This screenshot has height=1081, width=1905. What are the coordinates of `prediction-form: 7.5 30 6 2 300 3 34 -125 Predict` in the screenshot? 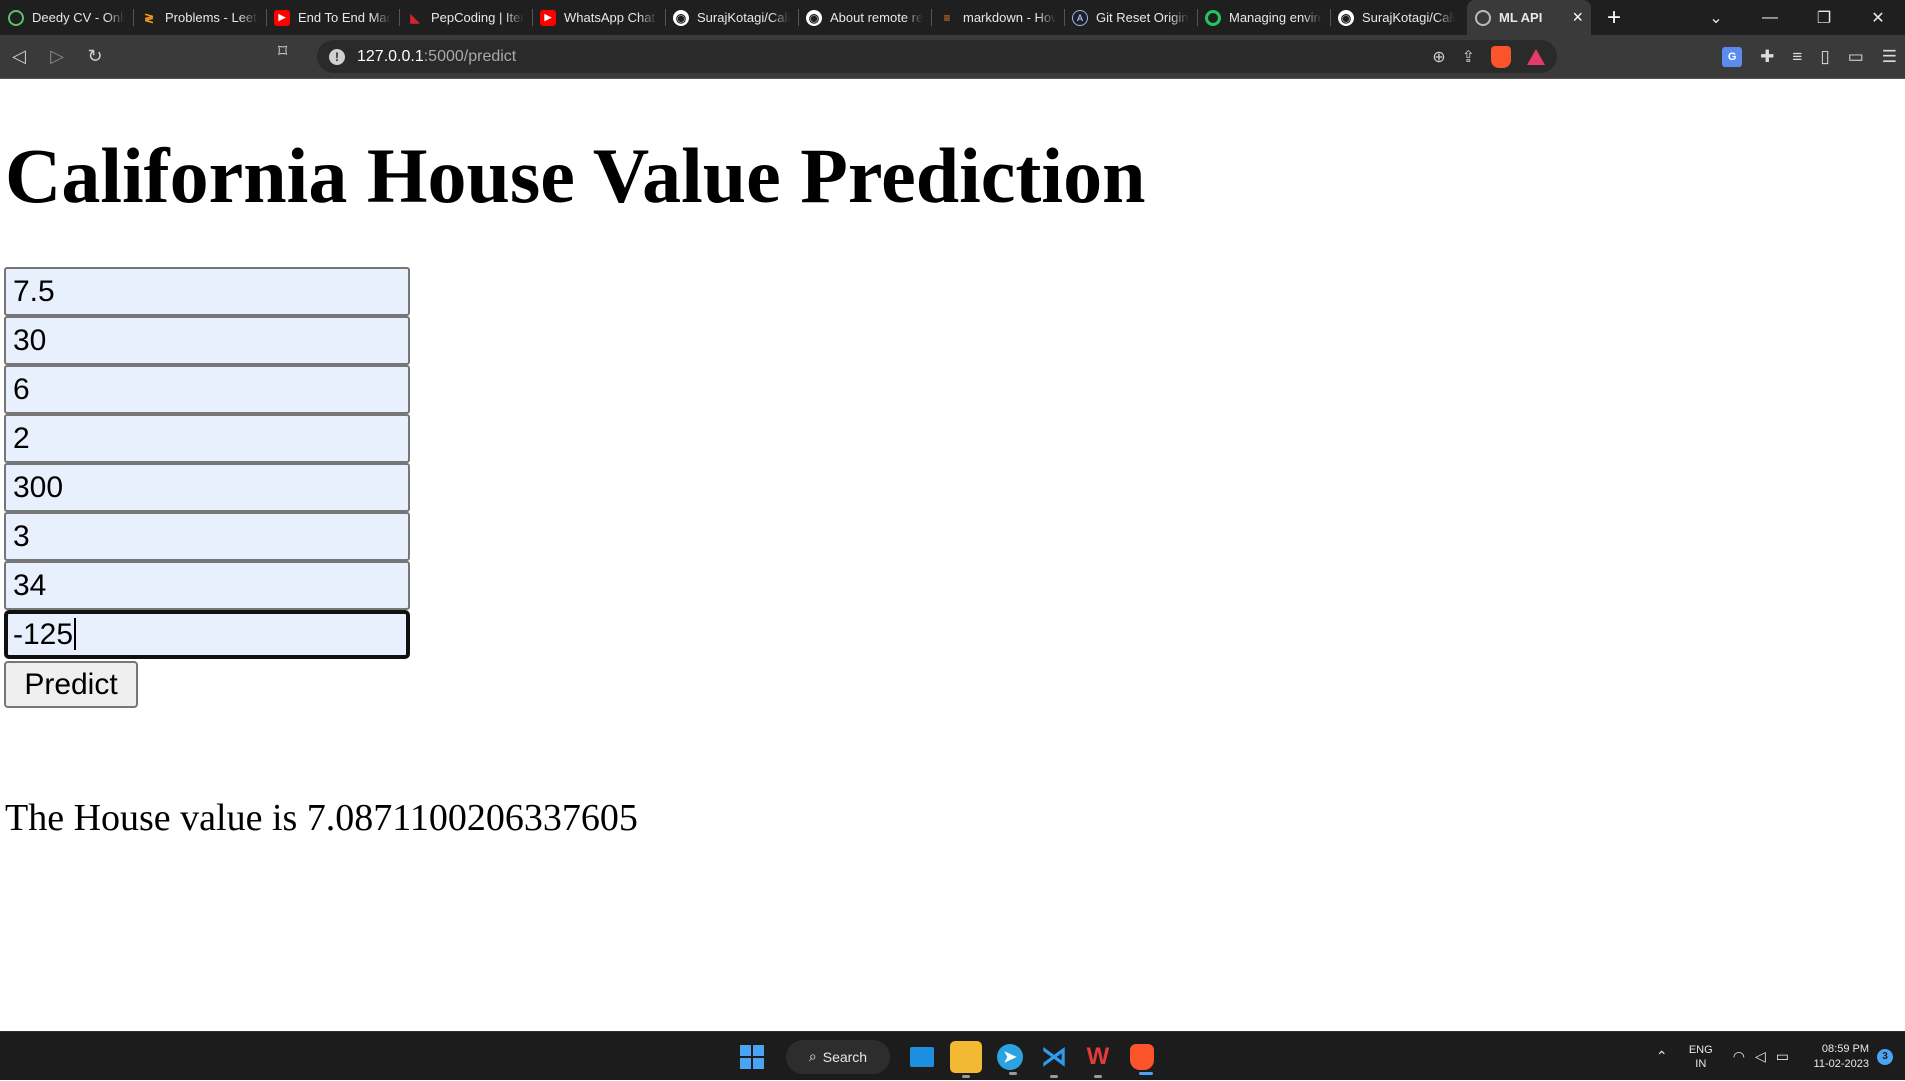 It's located at (207, 487).